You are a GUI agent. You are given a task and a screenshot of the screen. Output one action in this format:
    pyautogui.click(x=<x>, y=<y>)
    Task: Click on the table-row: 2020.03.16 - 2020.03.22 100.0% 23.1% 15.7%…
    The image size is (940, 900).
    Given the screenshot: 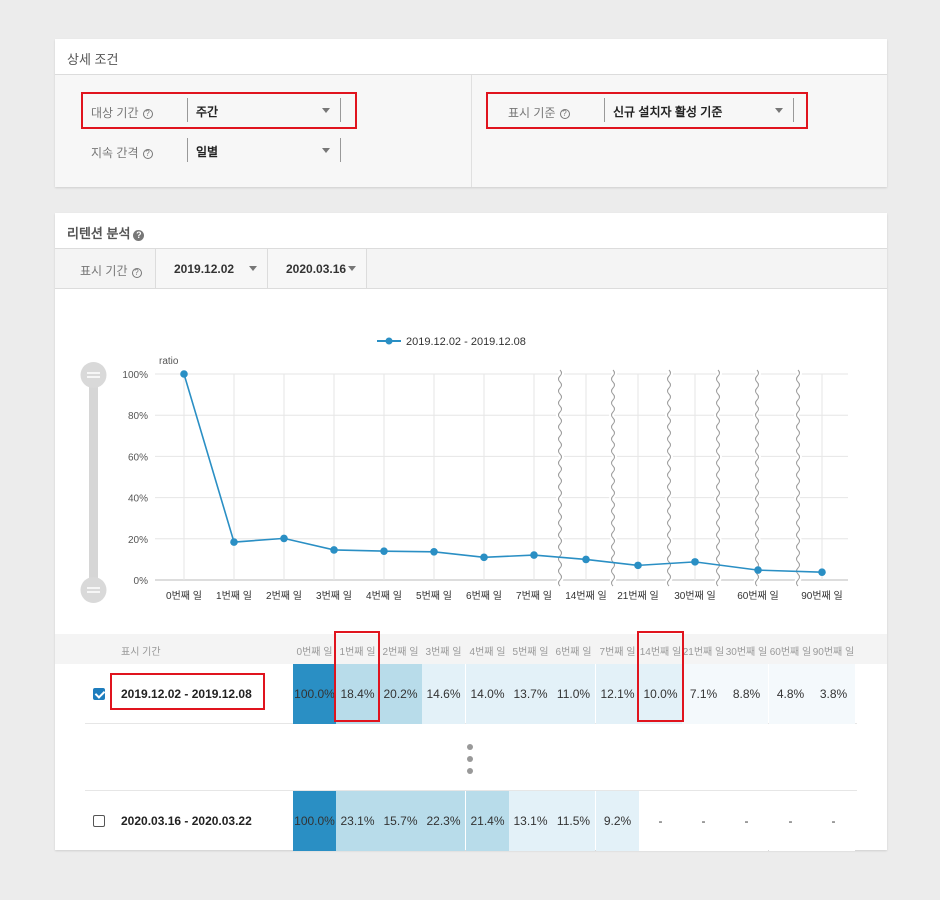 What is the action you would take?
    pyautogui.click(x=471, y=820)
    